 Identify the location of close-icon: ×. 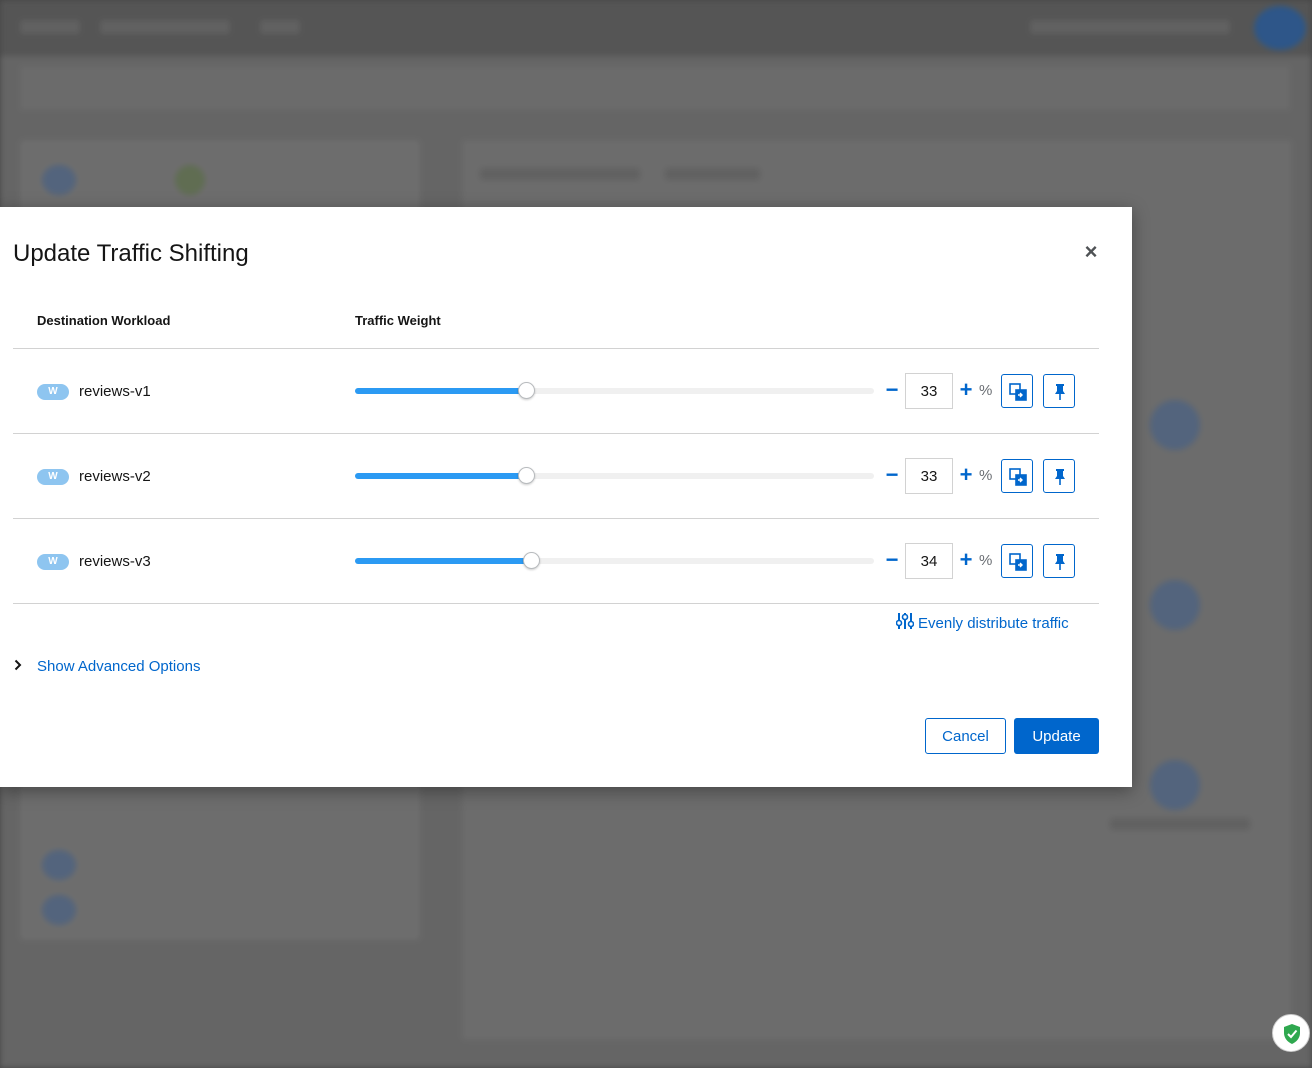
(1091, 252).